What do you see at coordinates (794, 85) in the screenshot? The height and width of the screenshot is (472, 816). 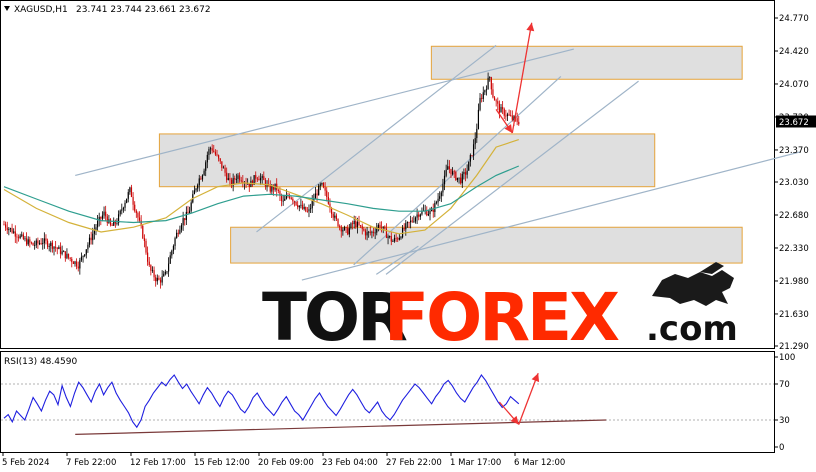 I see `price-tick-label: 24.070` at bounding box center [794, 85].